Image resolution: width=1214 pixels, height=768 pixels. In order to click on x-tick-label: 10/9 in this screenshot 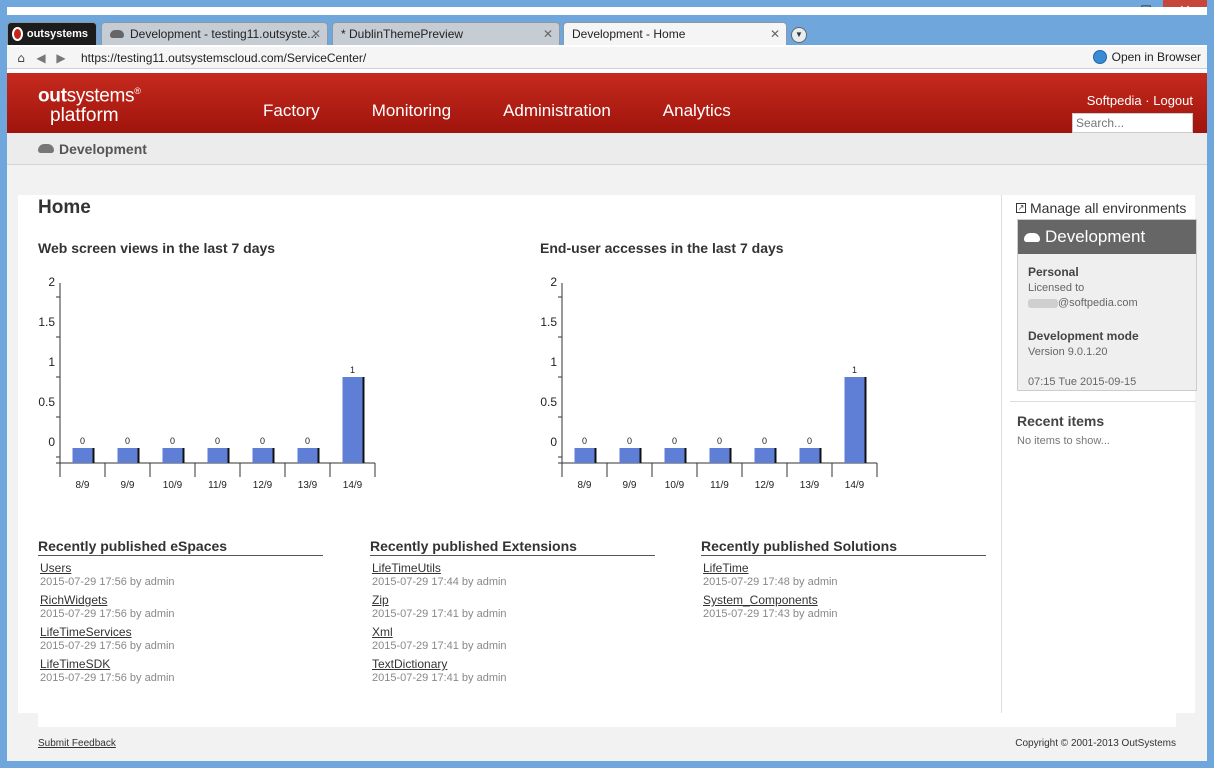, I will do `click(173, 485)`.